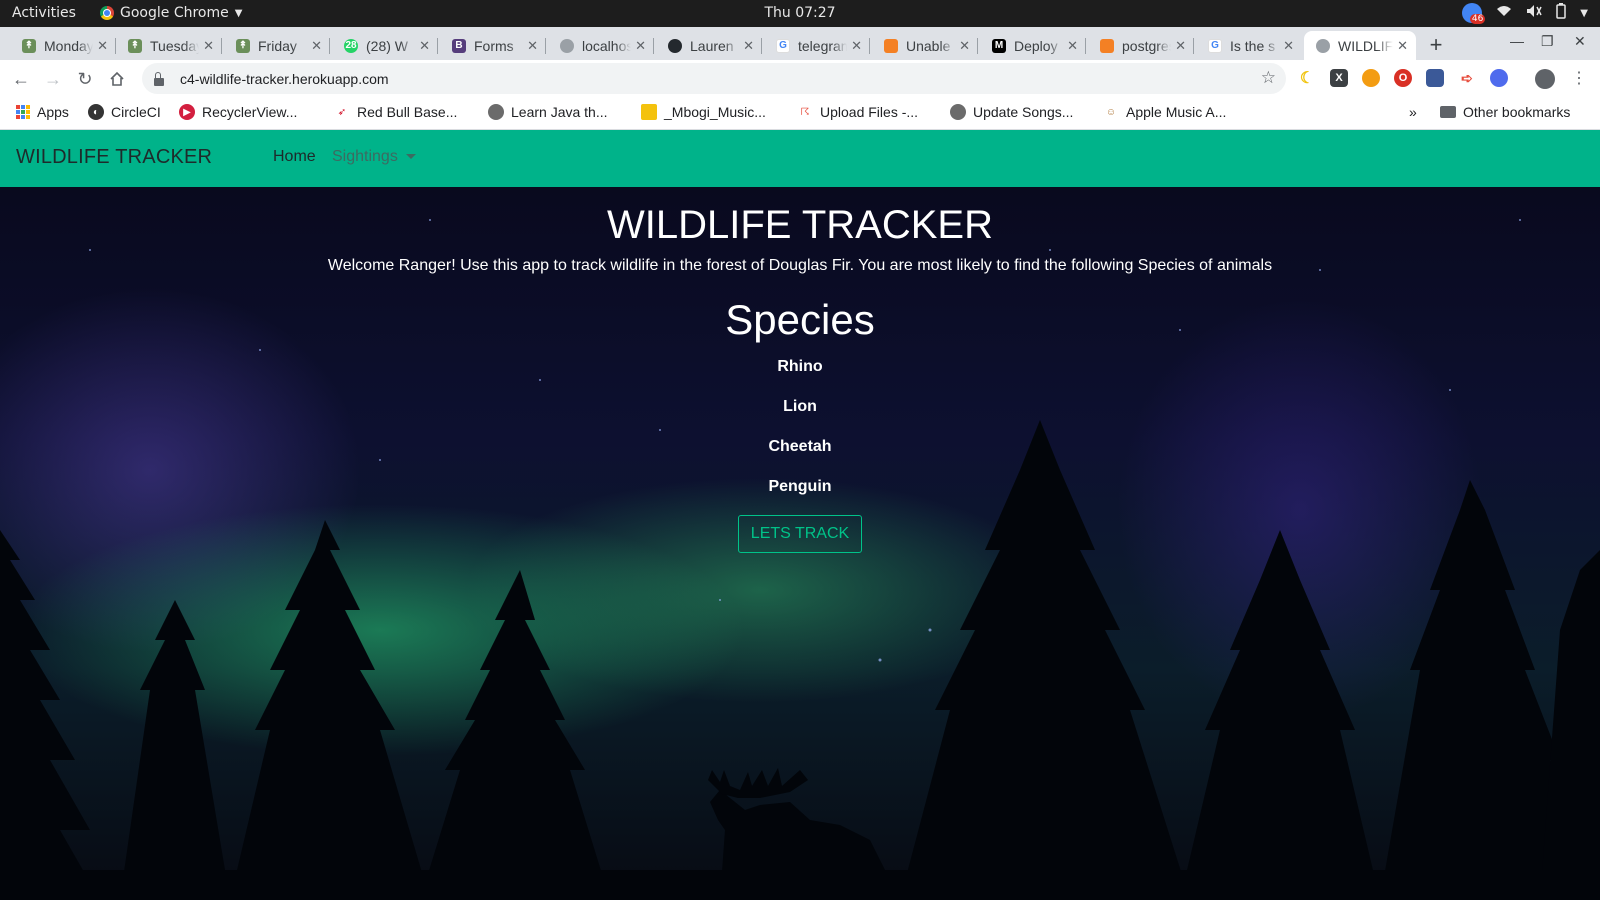  I want to click on tab-title: Forms, so click(494, 45).